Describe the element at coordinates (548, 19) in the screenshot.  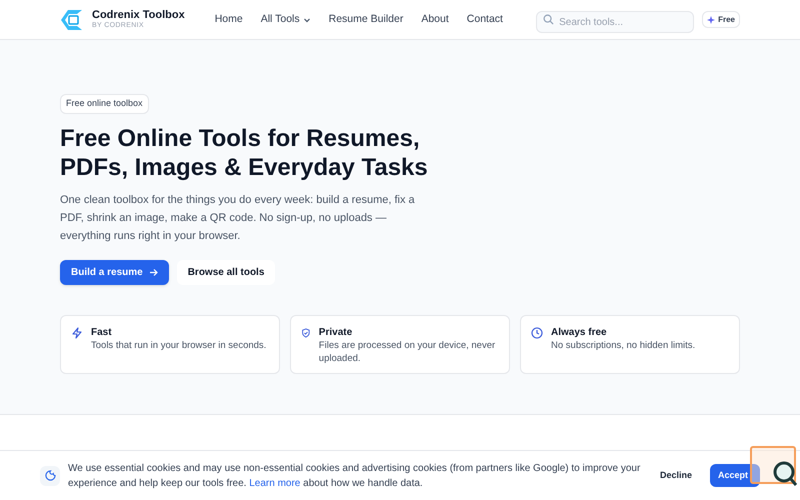
I see `search-icon` at that location.